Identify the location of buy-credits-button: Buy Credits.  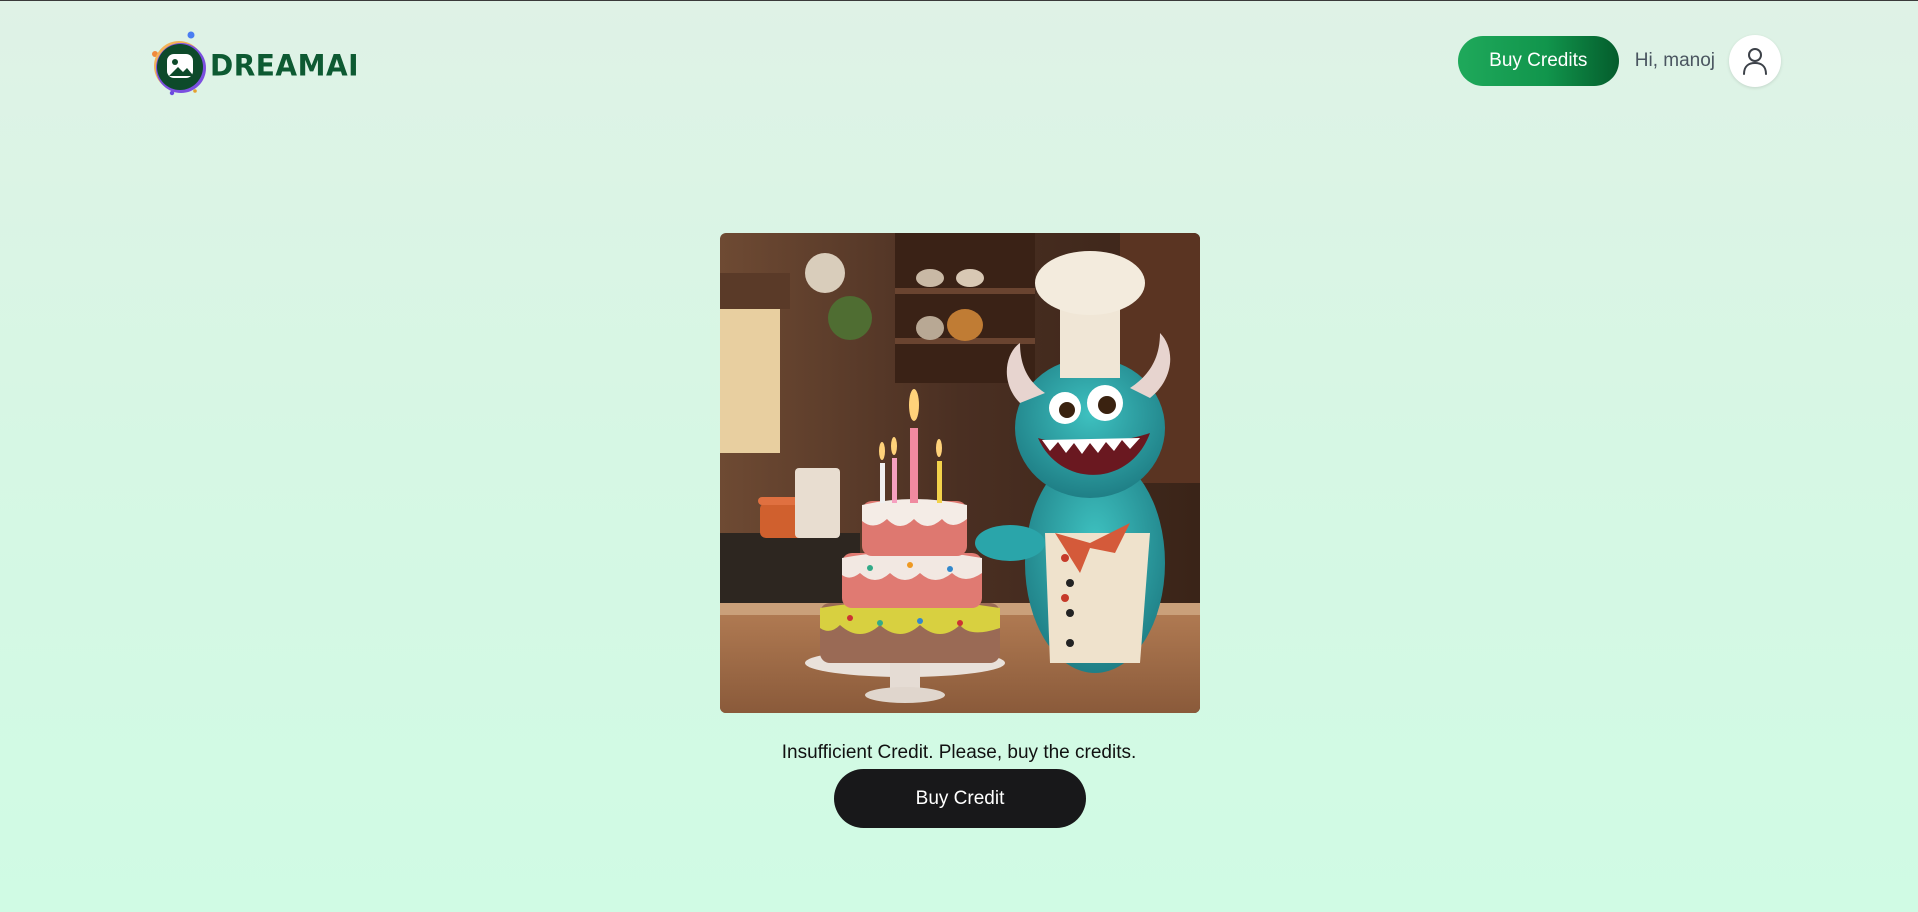
(1538, 61).